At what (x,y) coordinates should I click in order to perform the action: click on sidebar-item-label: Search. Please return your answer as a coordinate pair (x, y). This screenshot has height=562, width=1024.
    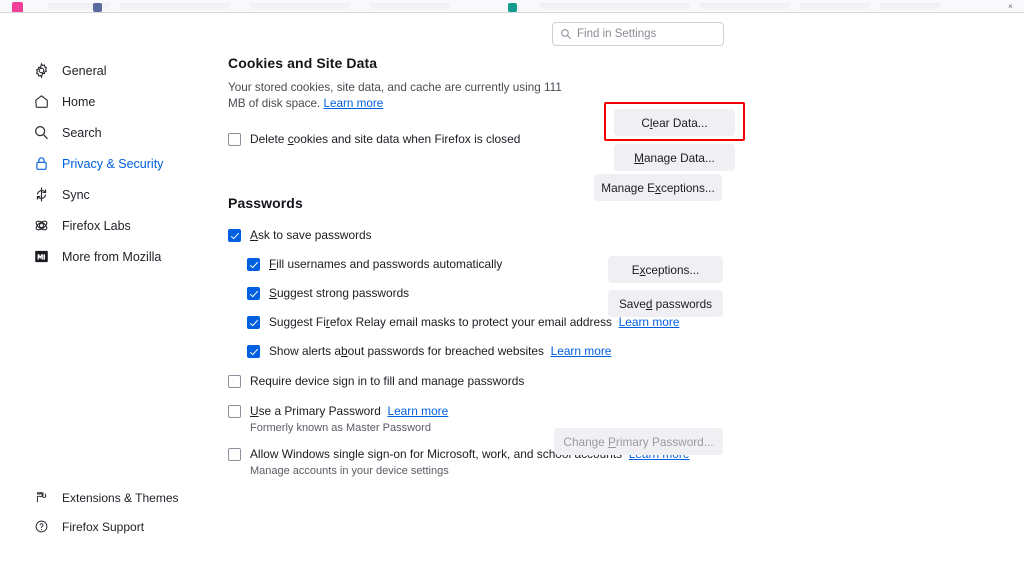
    Looking at the image, I should click on (82, 132).